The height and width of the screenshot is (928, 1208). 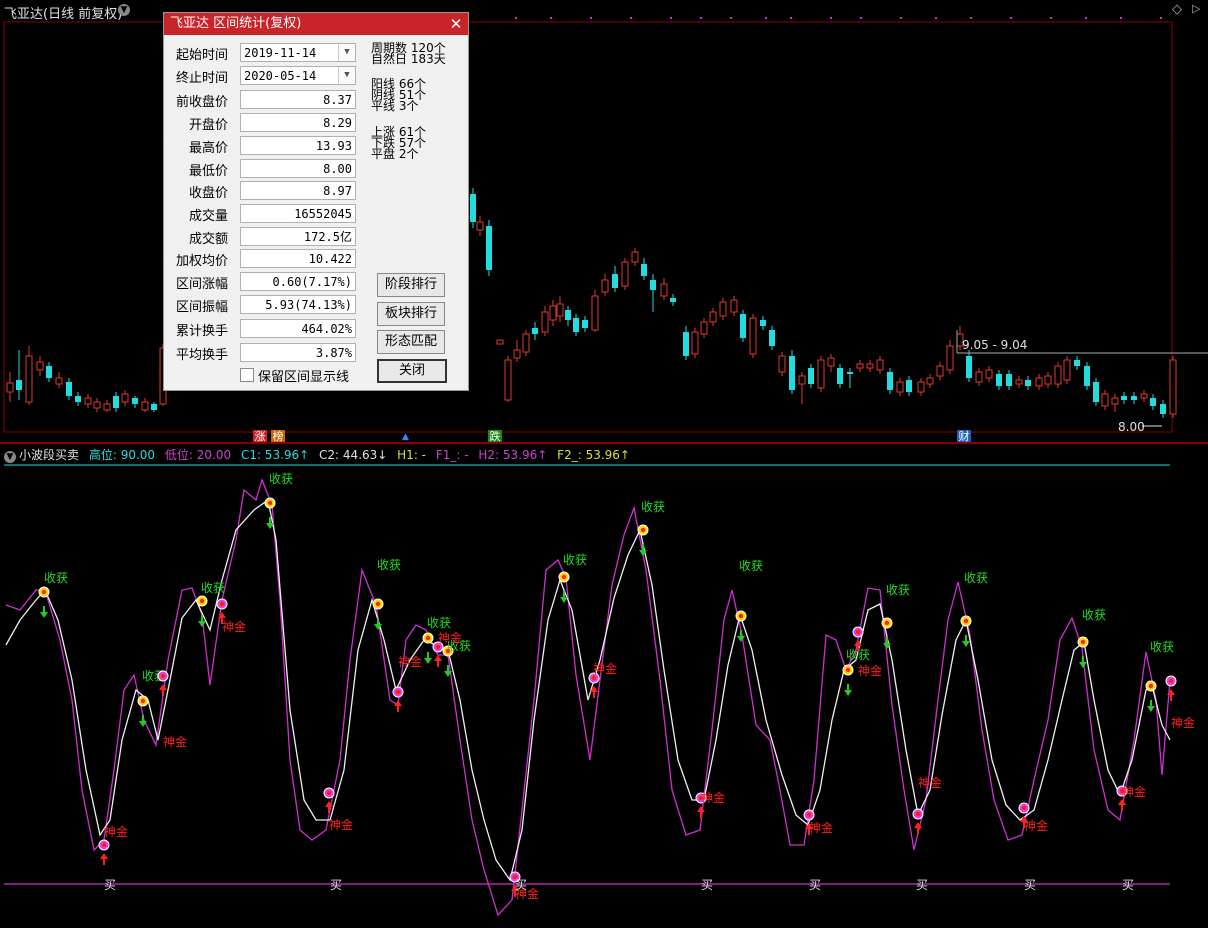 What do you see at coordinates (298, 281) in the screenshot?
I see `change-field: 0.60(7.17%)` at bounding box center [298, 281].